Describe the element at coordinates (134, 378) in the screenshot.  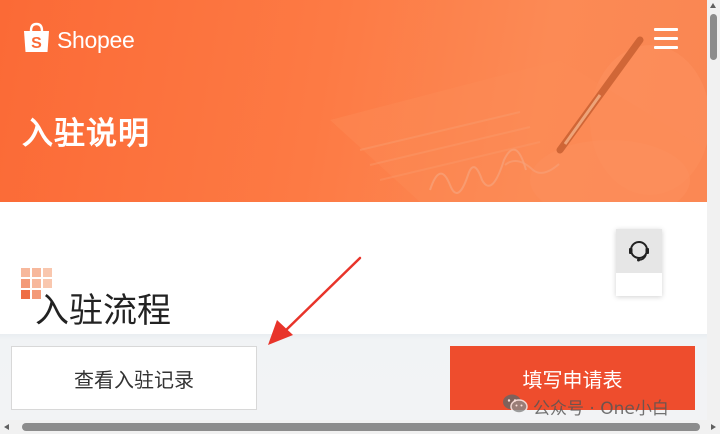
I see `view-application-history-button: 查看入驻记录` at that location.